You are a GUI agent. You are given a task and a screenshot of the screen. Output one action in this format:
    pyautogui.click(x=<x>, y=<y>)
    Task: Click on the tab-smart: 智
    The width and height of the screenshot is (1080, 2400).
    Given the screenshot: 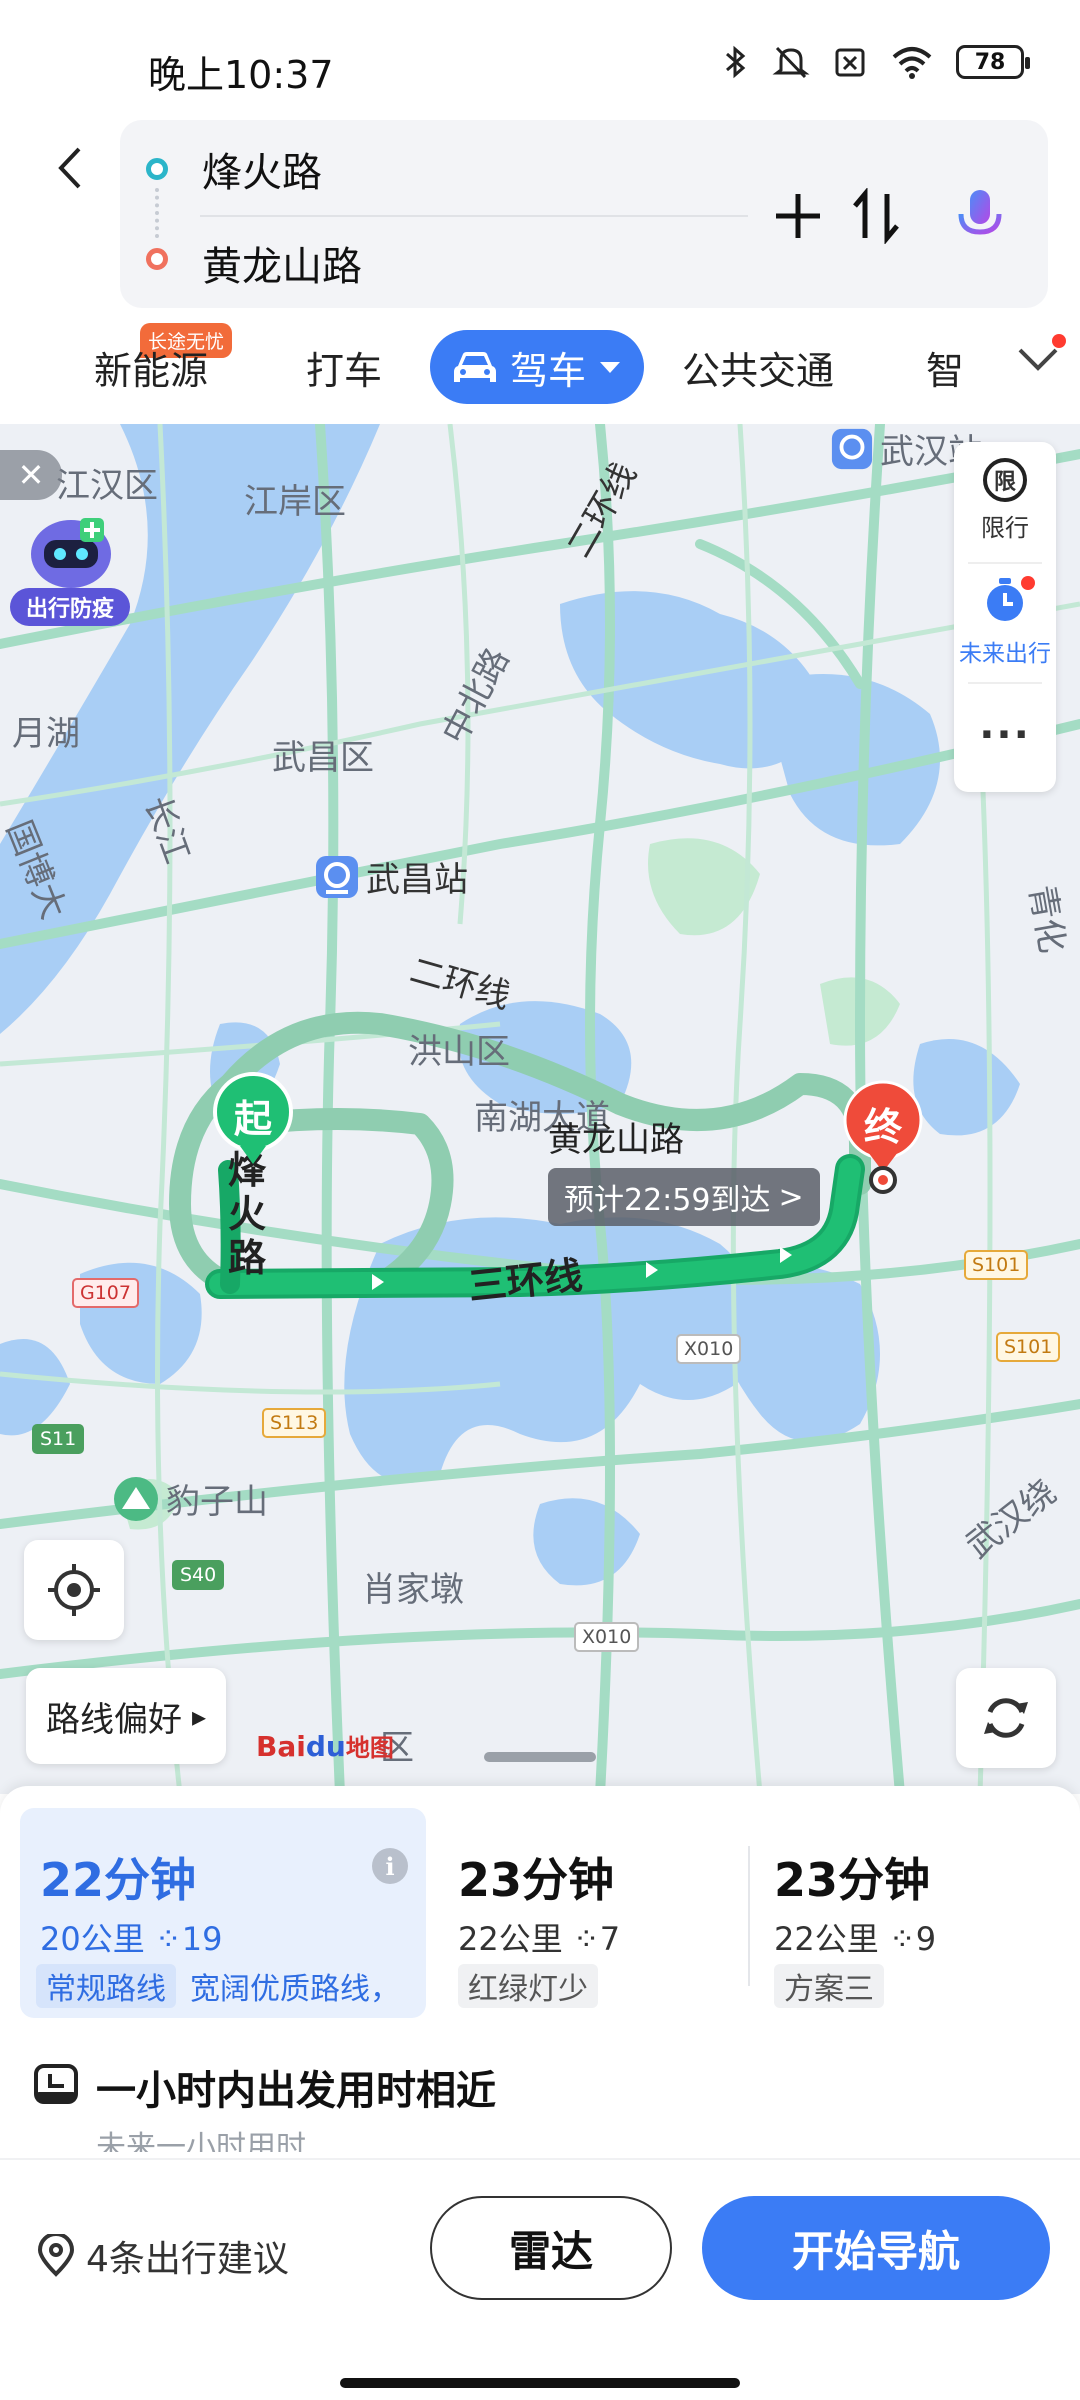 What is the action you would take?
    pyautogui.click(x=946, y=367)
    